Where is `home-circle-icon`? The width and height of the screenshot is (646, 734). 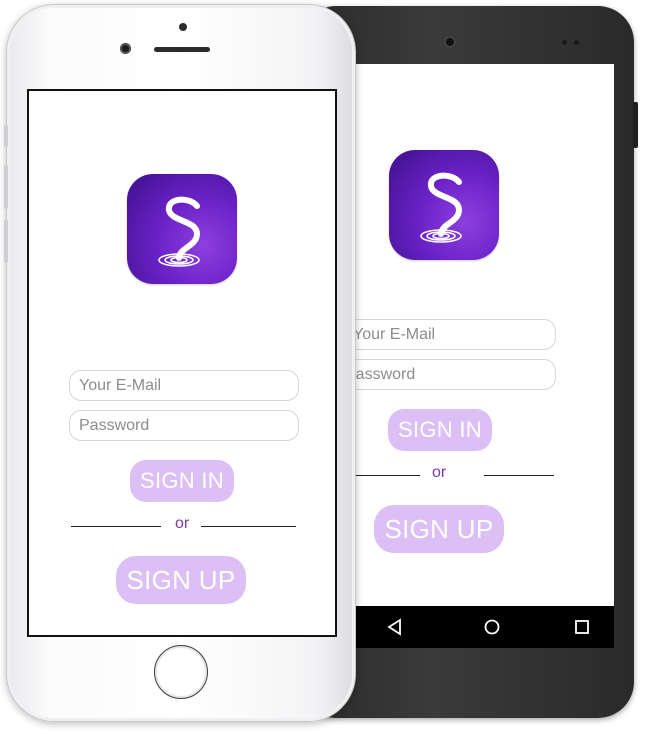 home-circle-icon is located at coordinates (492, 627).